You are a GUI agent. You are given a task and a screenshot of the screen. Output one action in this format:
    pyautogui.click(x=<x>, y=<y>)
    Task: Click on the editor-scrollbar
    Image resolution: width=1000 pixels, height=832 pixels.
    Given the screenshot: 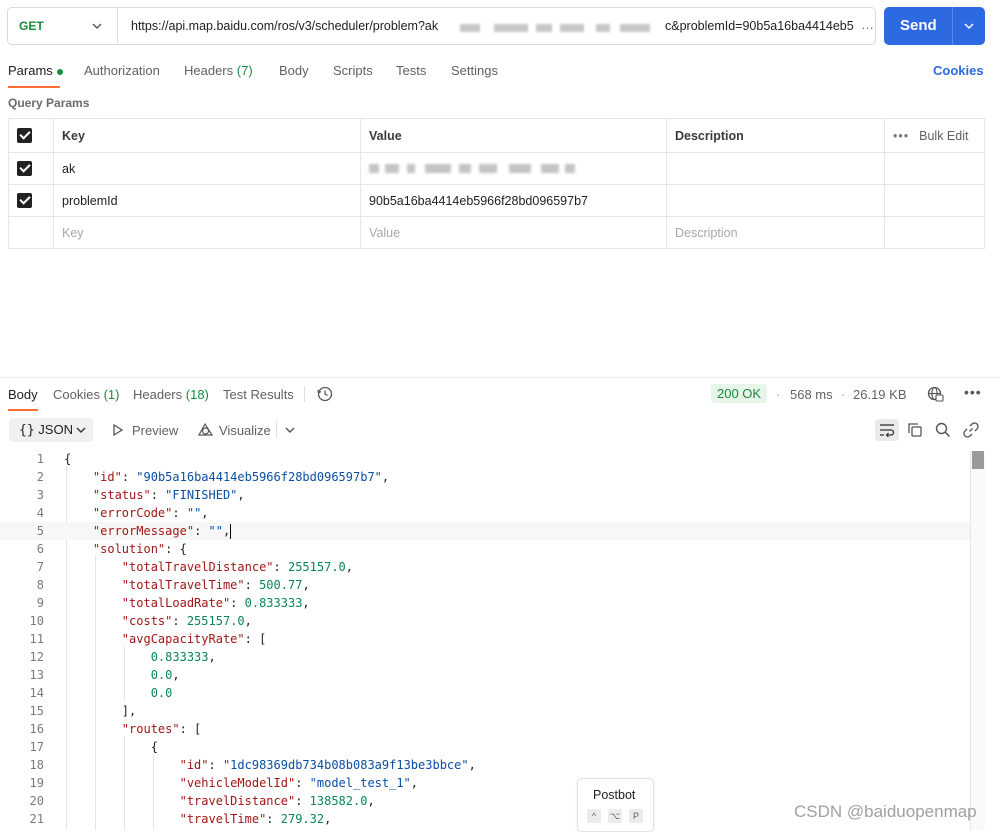 What is the action you would take?
    pyautogui.click(x=977, y=640)
    